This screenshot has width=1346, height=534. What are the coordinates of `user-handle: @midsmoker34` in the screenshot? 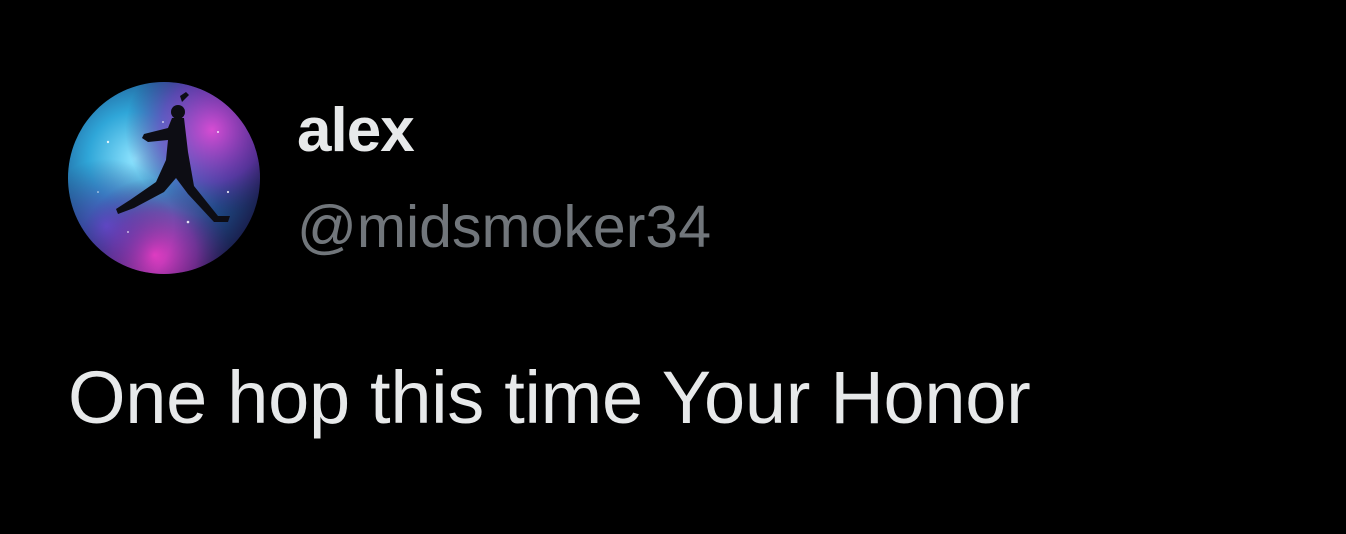 It's located at (504, 227).